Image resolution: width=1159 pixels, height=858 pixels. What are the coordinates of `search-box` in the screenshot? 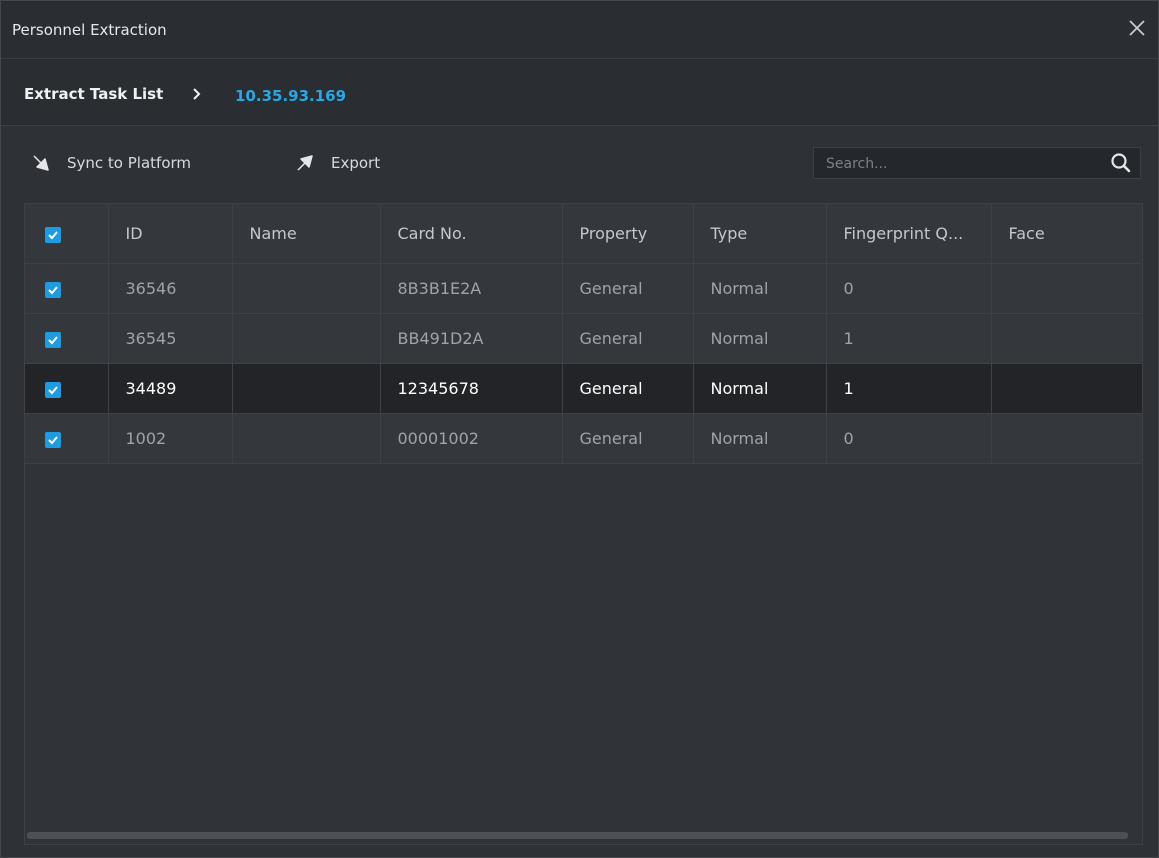 It's located at (977, 163).